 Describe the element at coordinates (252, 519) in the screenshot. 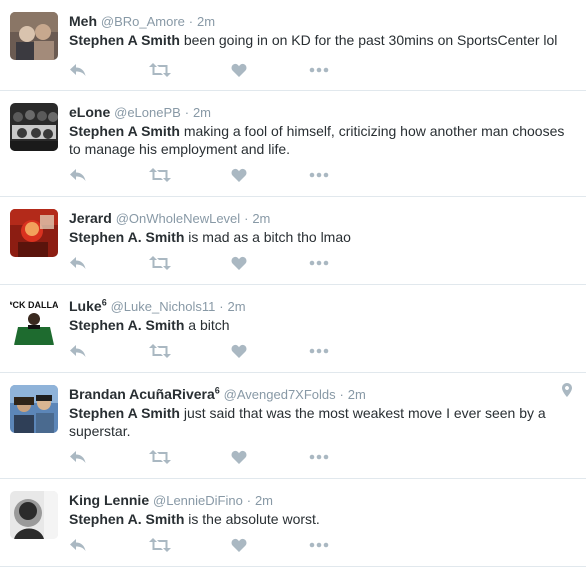

I see `tweet-text-rest: is the absolute worst.` at that location.